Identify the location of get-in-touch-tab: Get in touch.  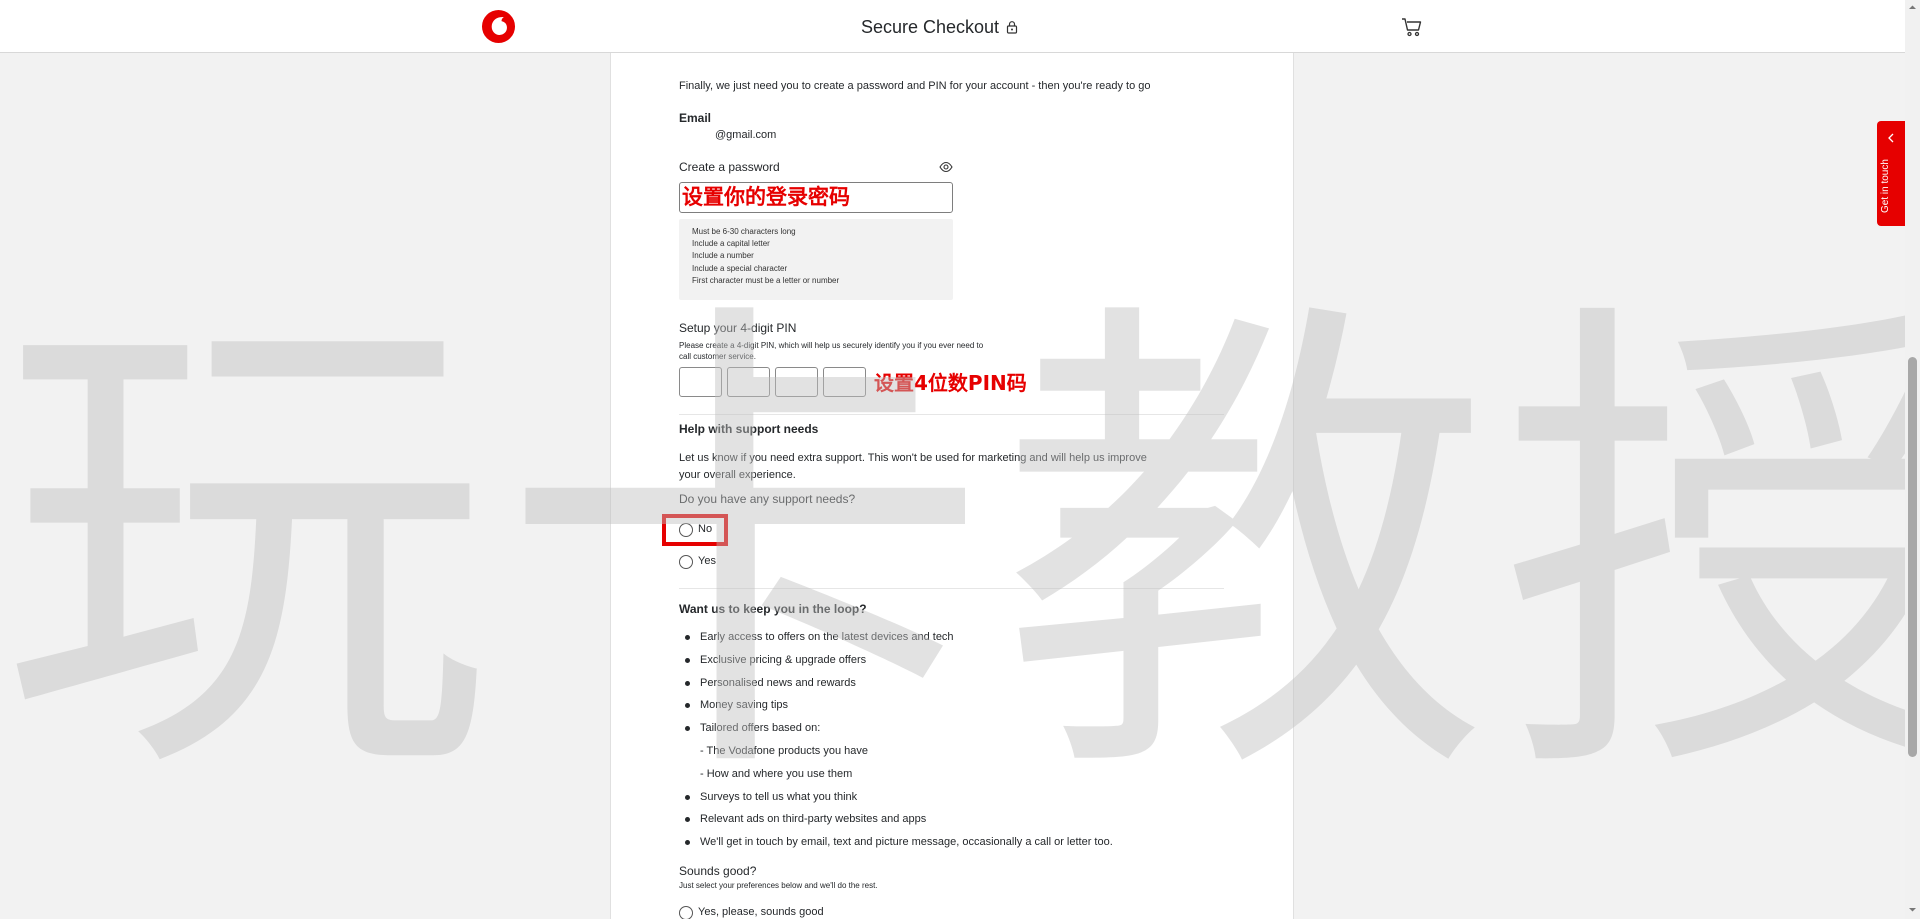
(1891, 173).